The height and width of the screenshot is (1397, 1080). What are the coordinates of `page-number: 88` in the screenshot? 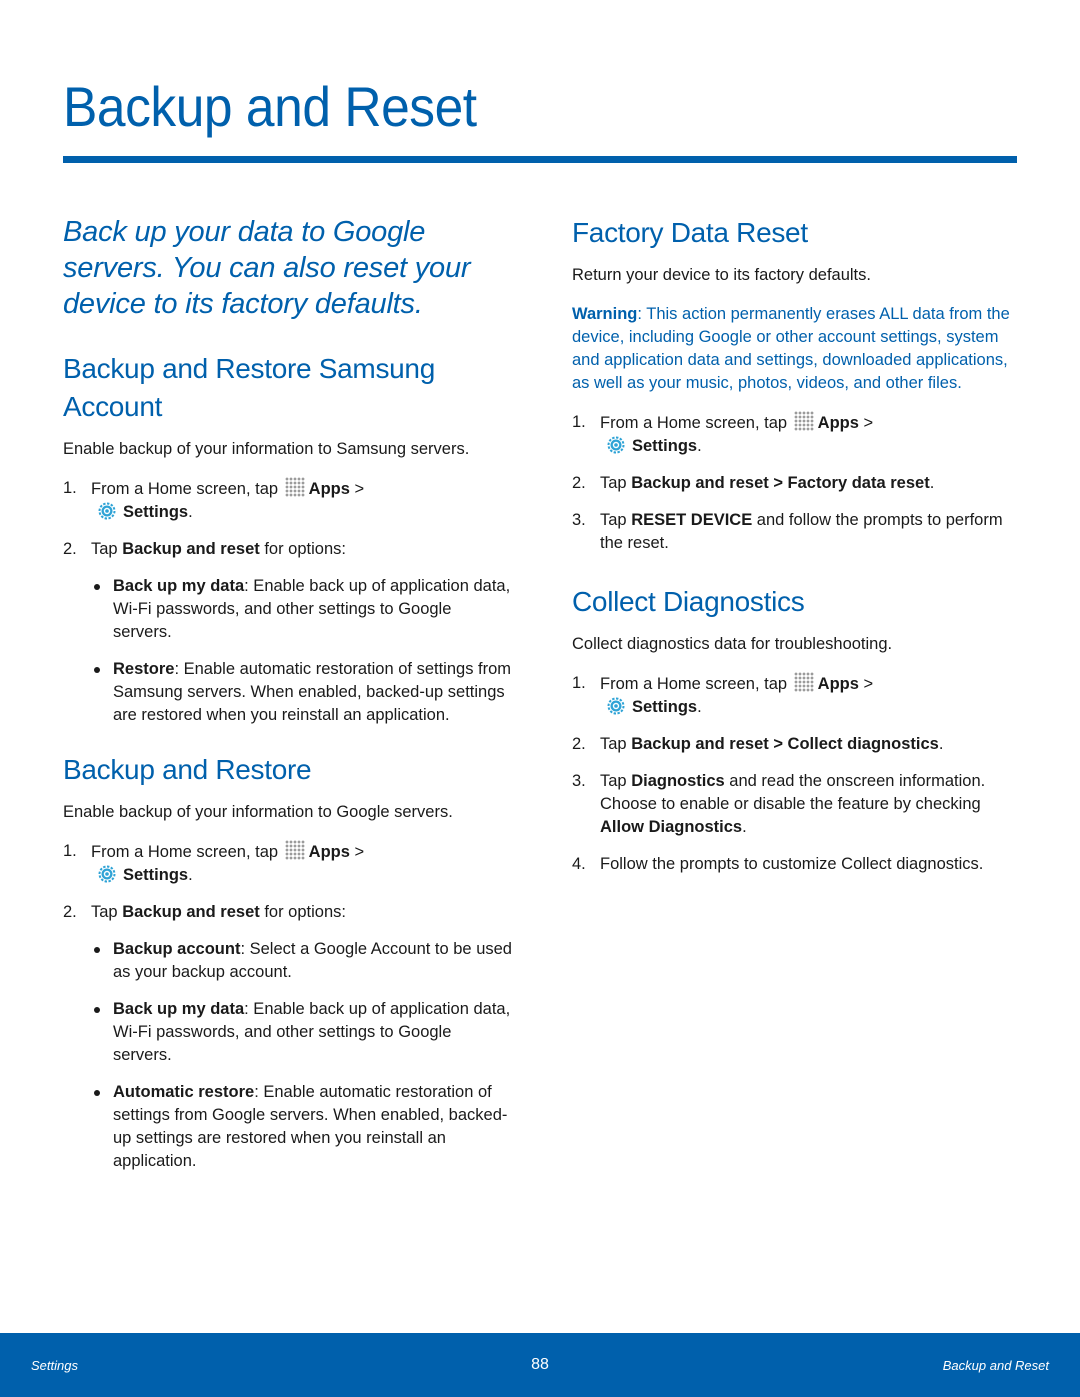 It's located at (540, 1364).